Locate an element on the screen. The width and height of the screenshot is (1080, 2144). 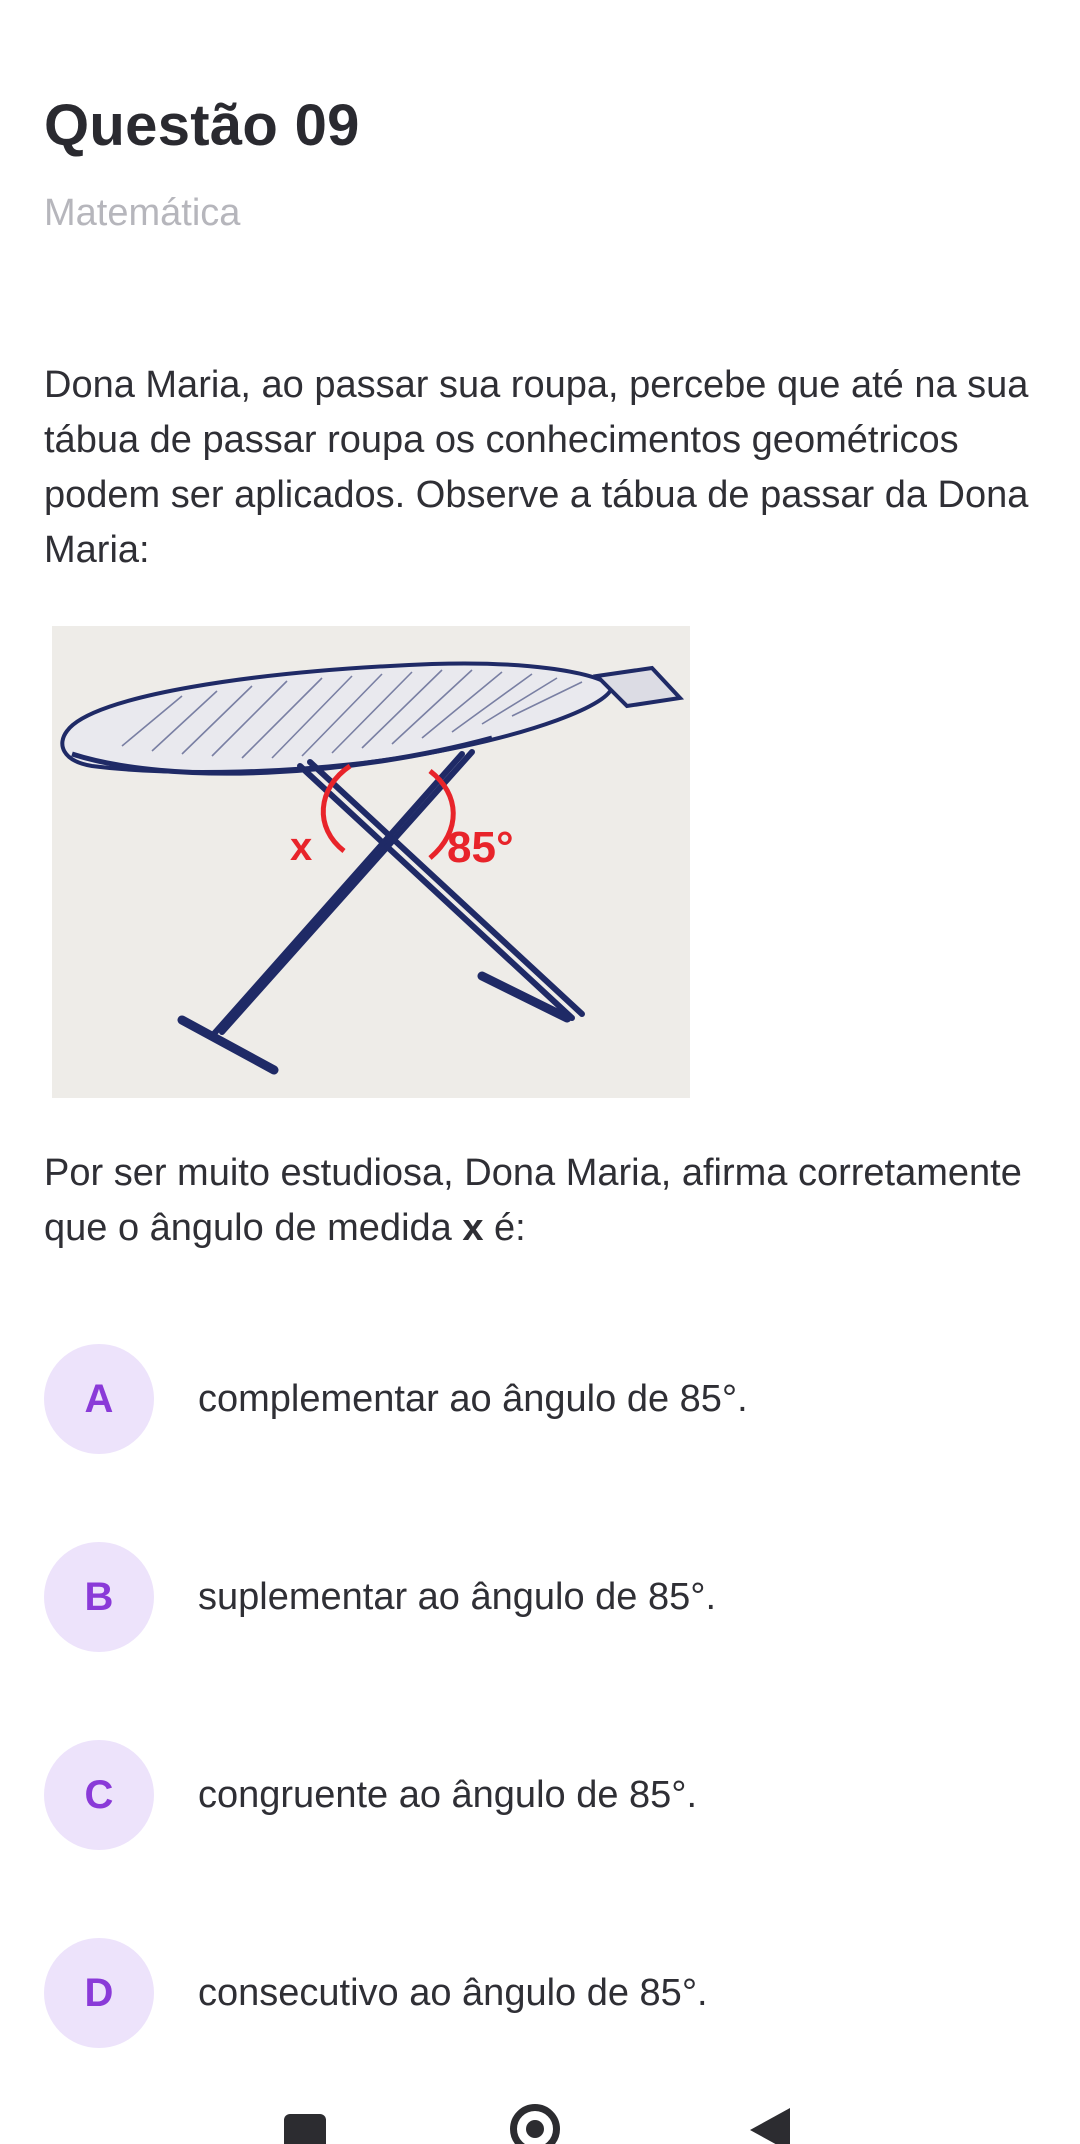
option-a: A complementar ao ângulo de 85°. is located at coordinates (544, 1399).